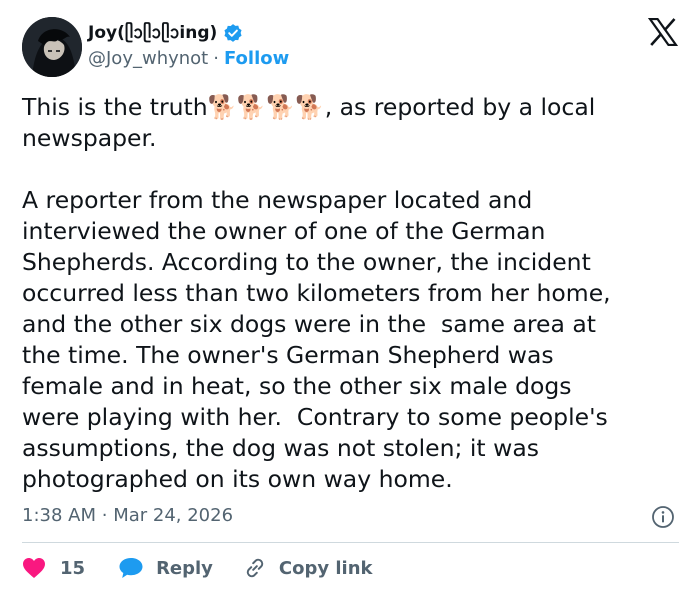  Describe the element at coordinates (255, 568) in the screenshot. I see `link-icon` at that location.